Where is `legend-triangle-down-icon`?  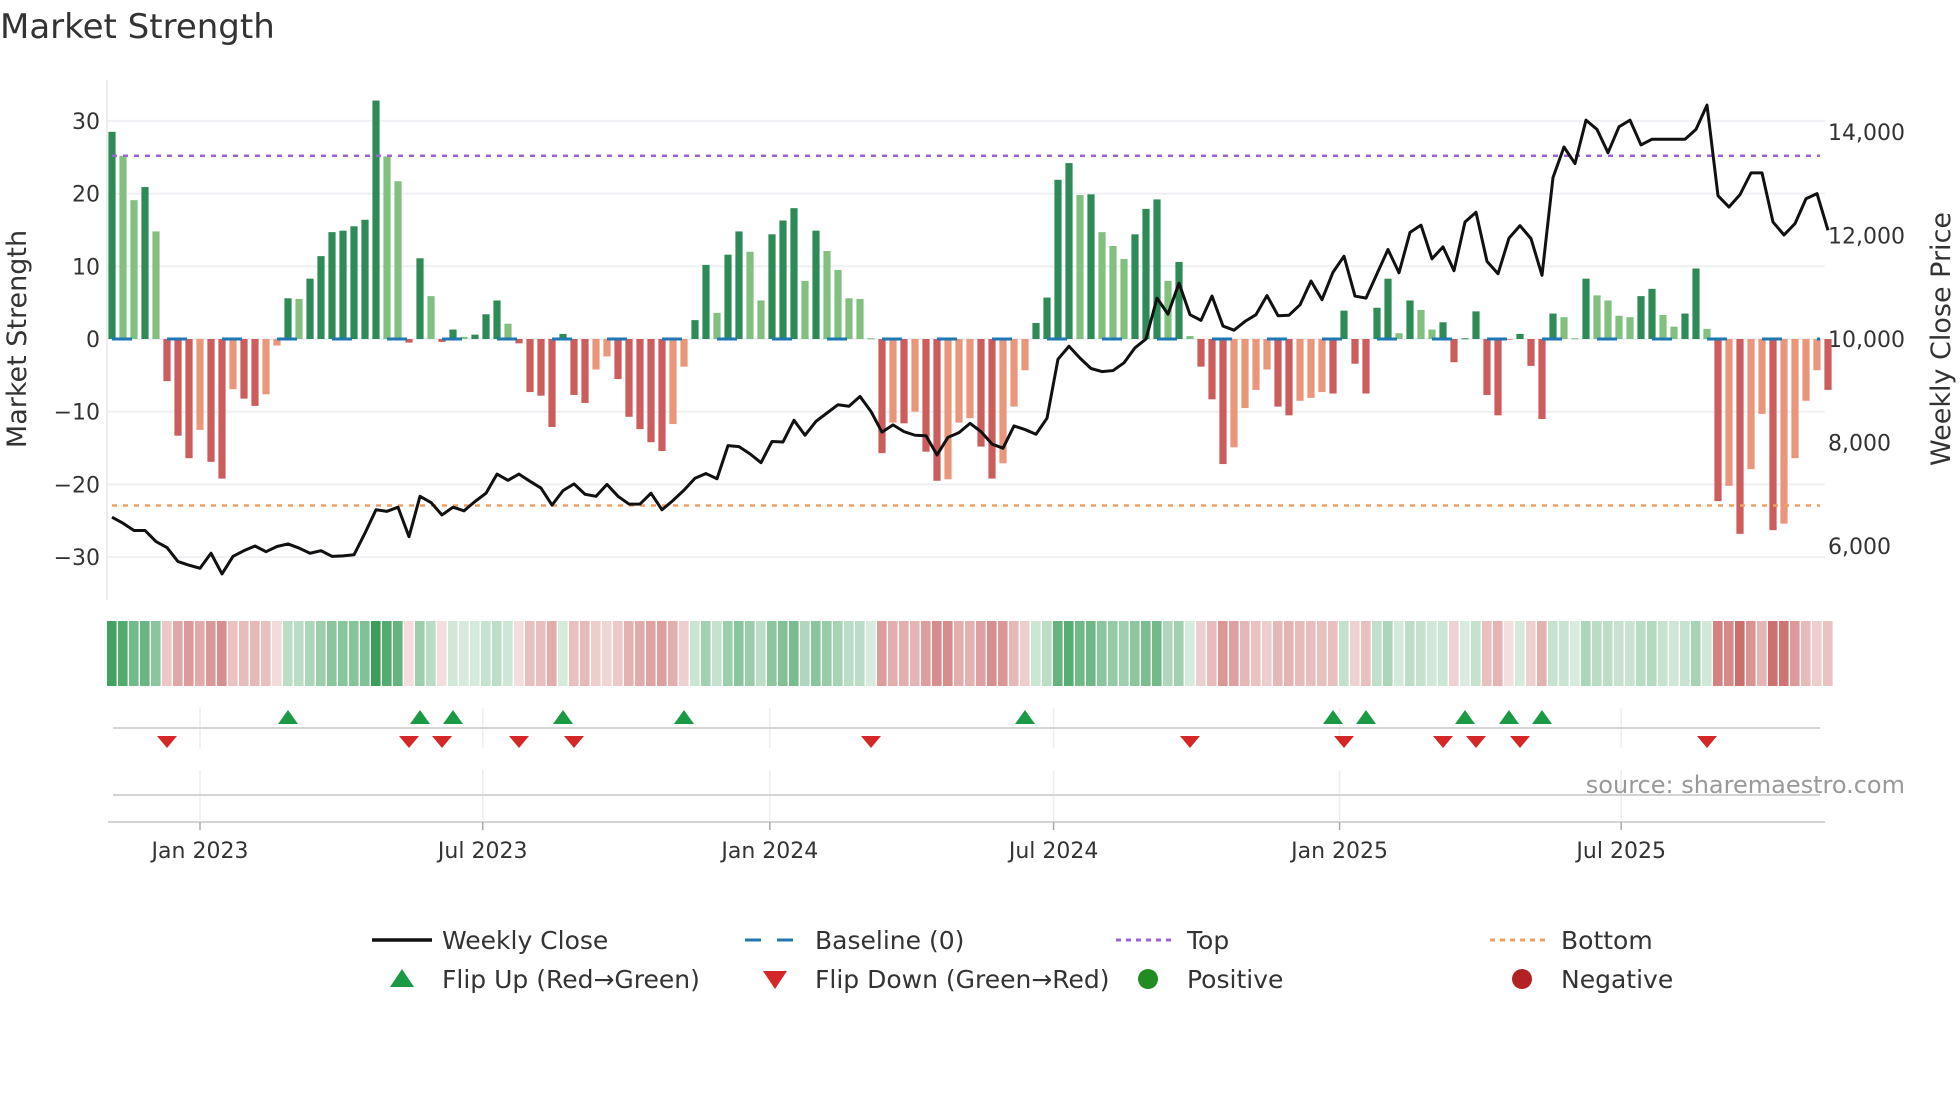 legend-triangle-down-icon is located at coordinates (775, 980).